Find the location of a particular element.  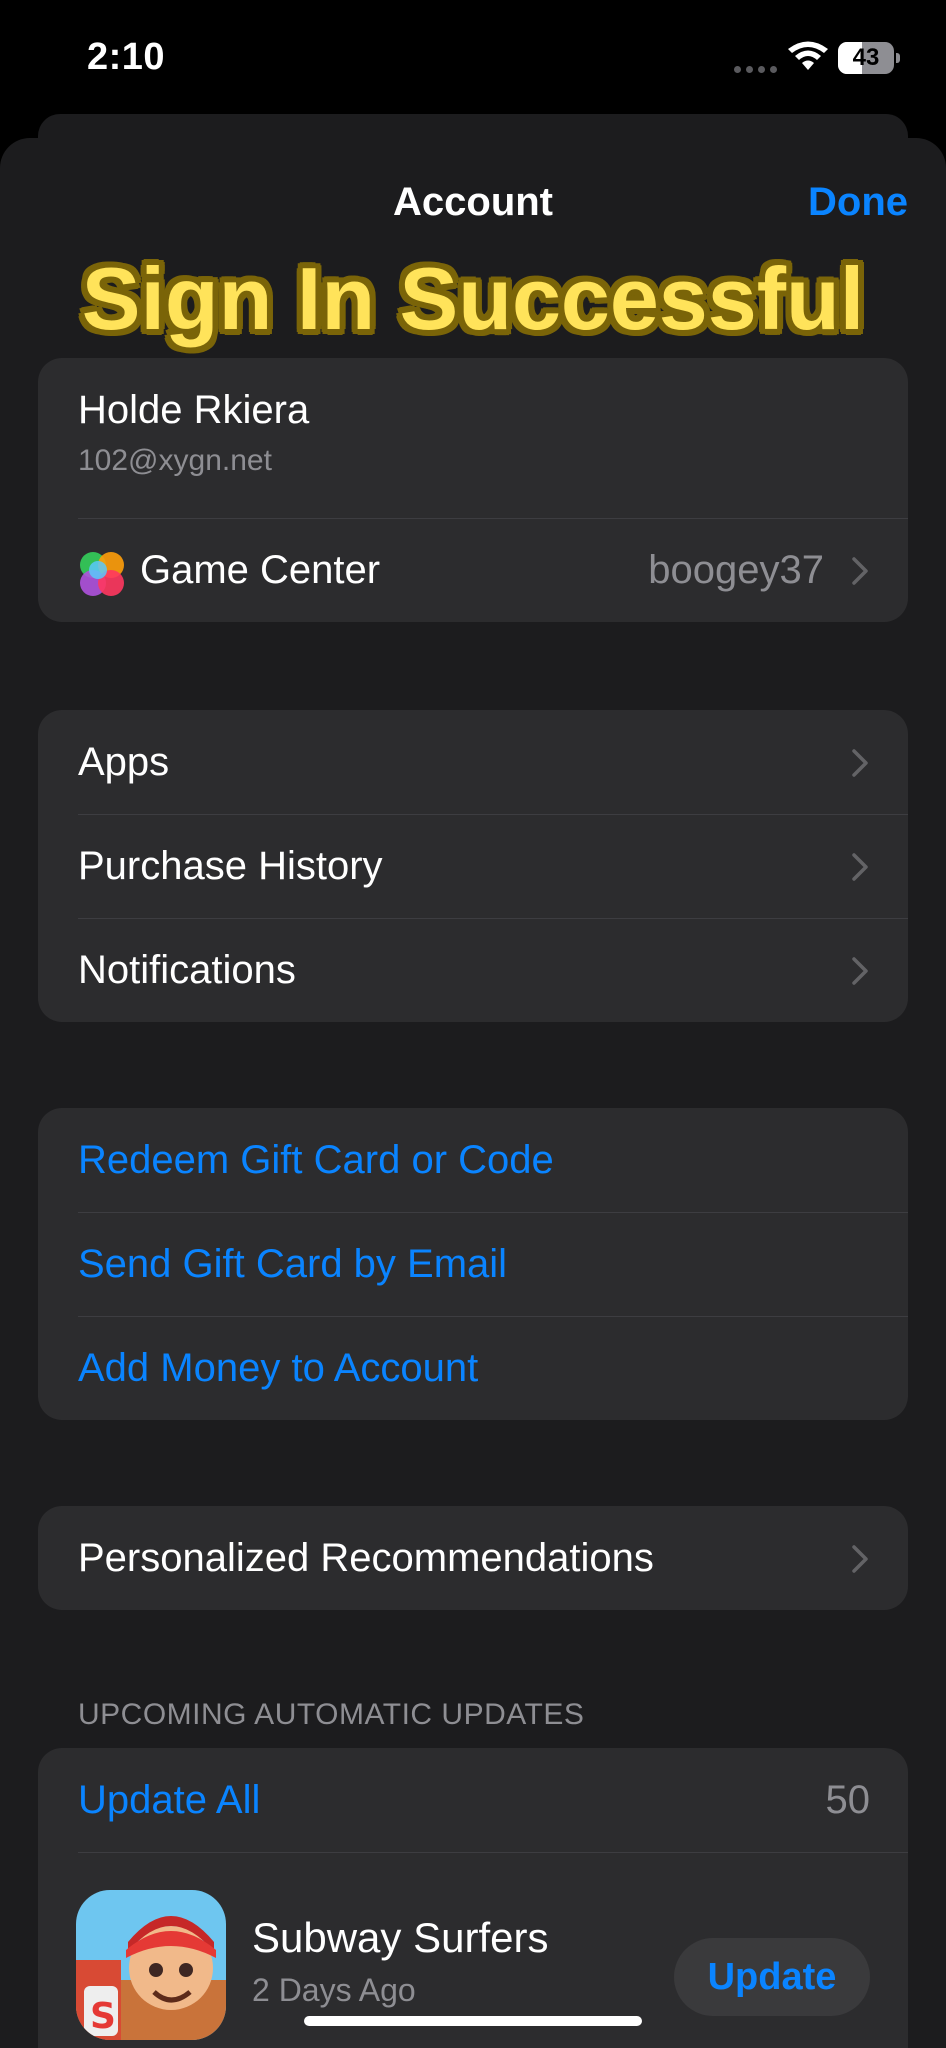

app-name: Subway Surfers is located at coordinates (400, 1937).